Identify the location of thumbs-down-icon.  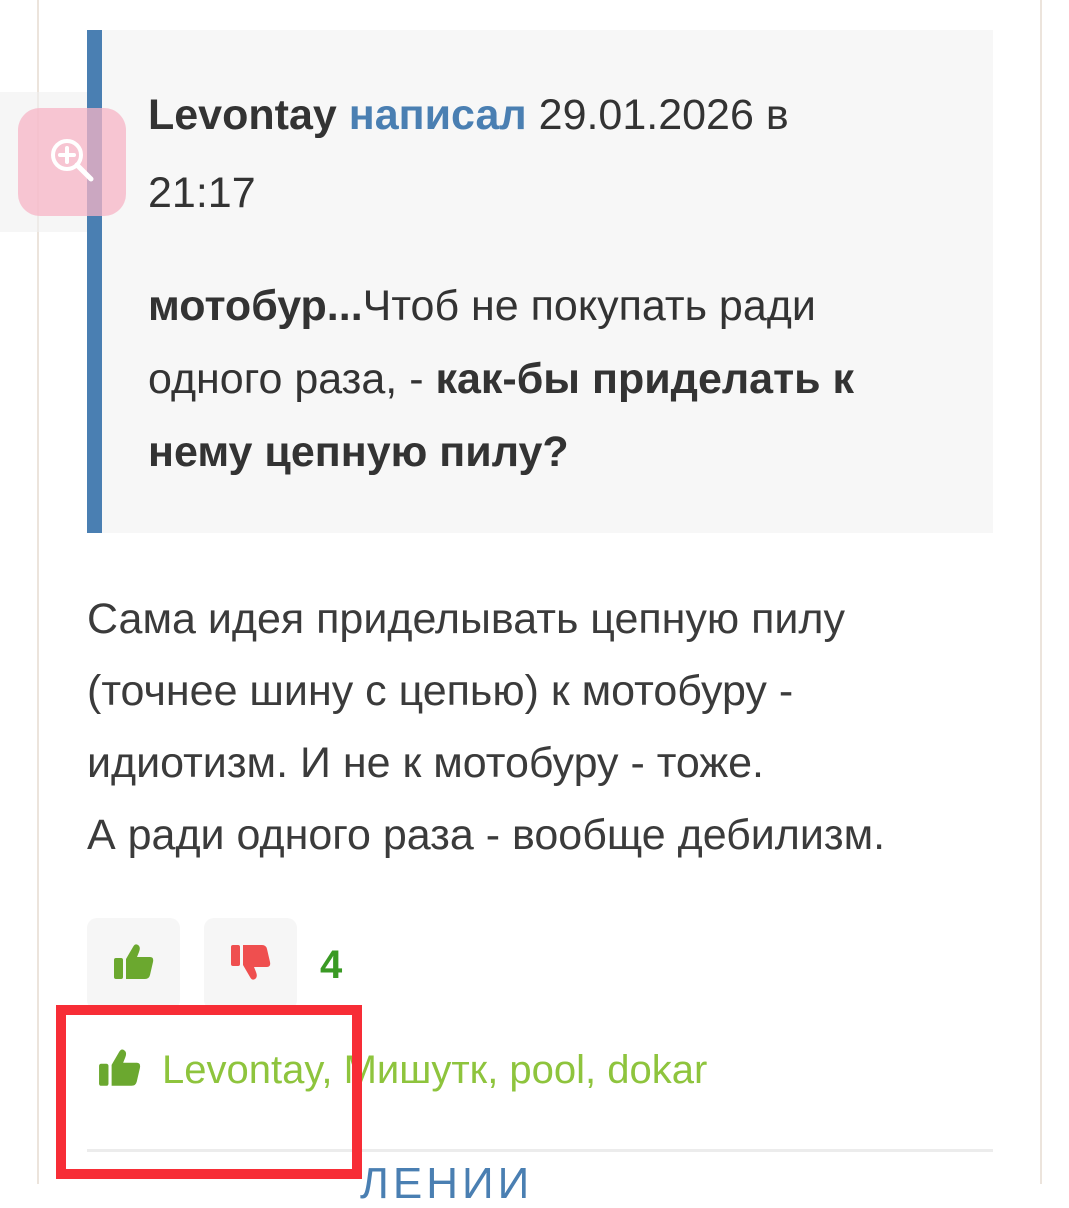
(251, 964).